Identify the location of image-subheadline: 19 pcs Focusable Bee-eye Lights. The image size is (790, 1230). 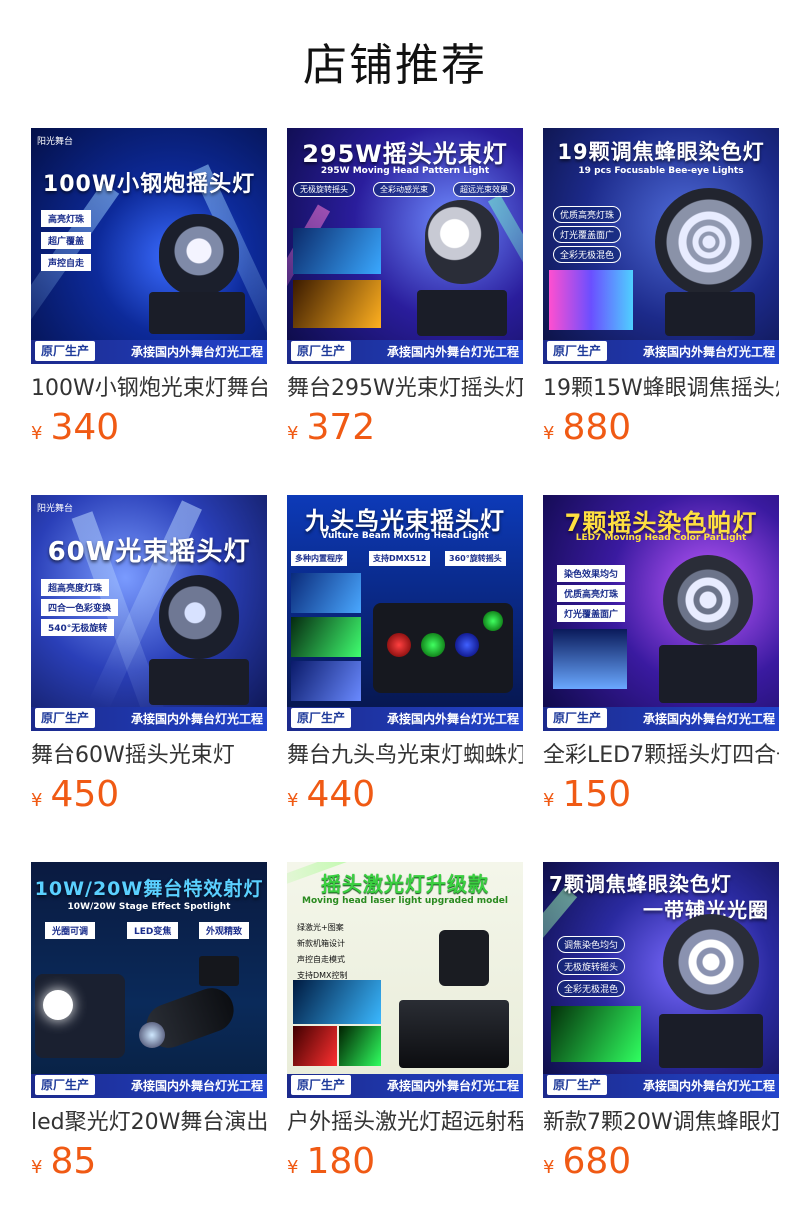
(661, 171).